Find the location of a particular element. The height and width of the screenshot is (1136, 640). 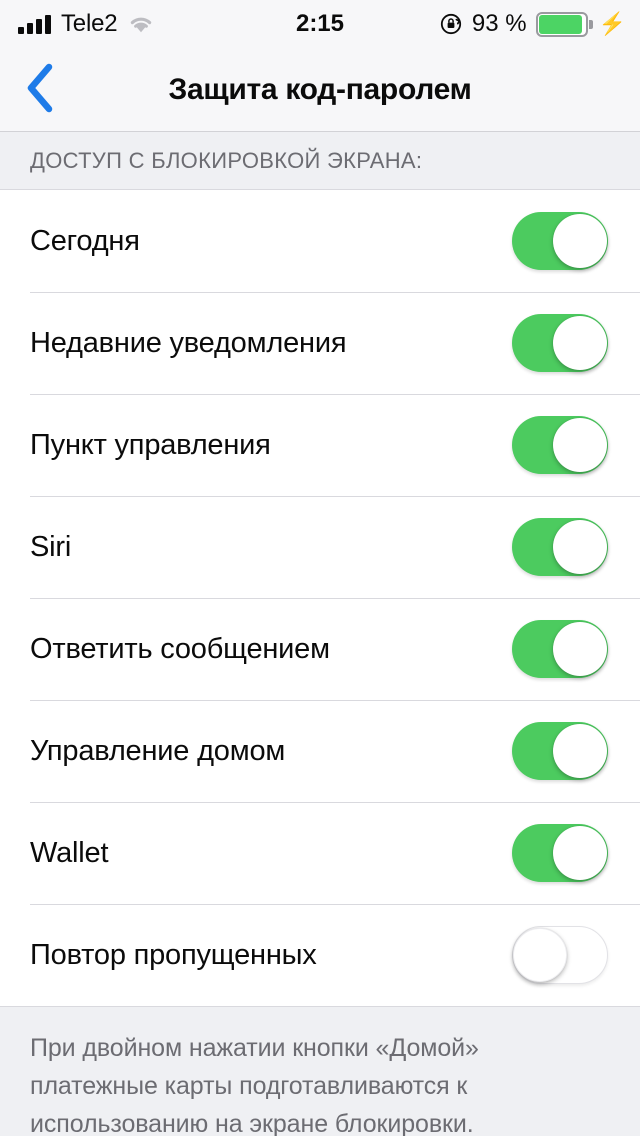

row-label: Сегодня is located at coordinates (85, 240).